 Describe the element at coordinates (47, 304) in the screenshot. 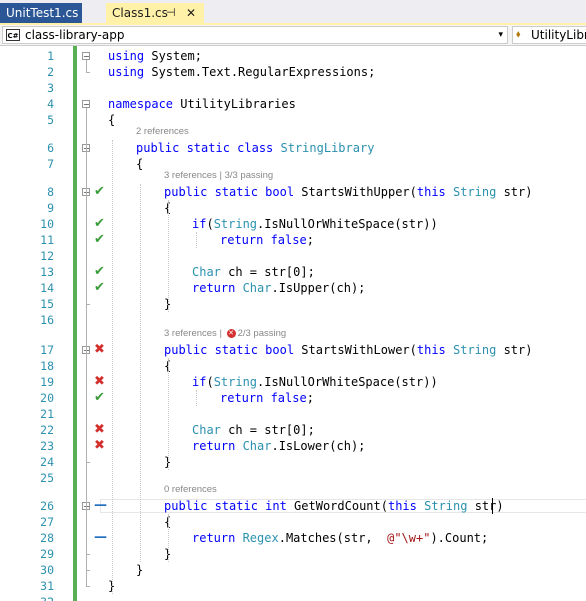

I see `line-number: 15` at that location.